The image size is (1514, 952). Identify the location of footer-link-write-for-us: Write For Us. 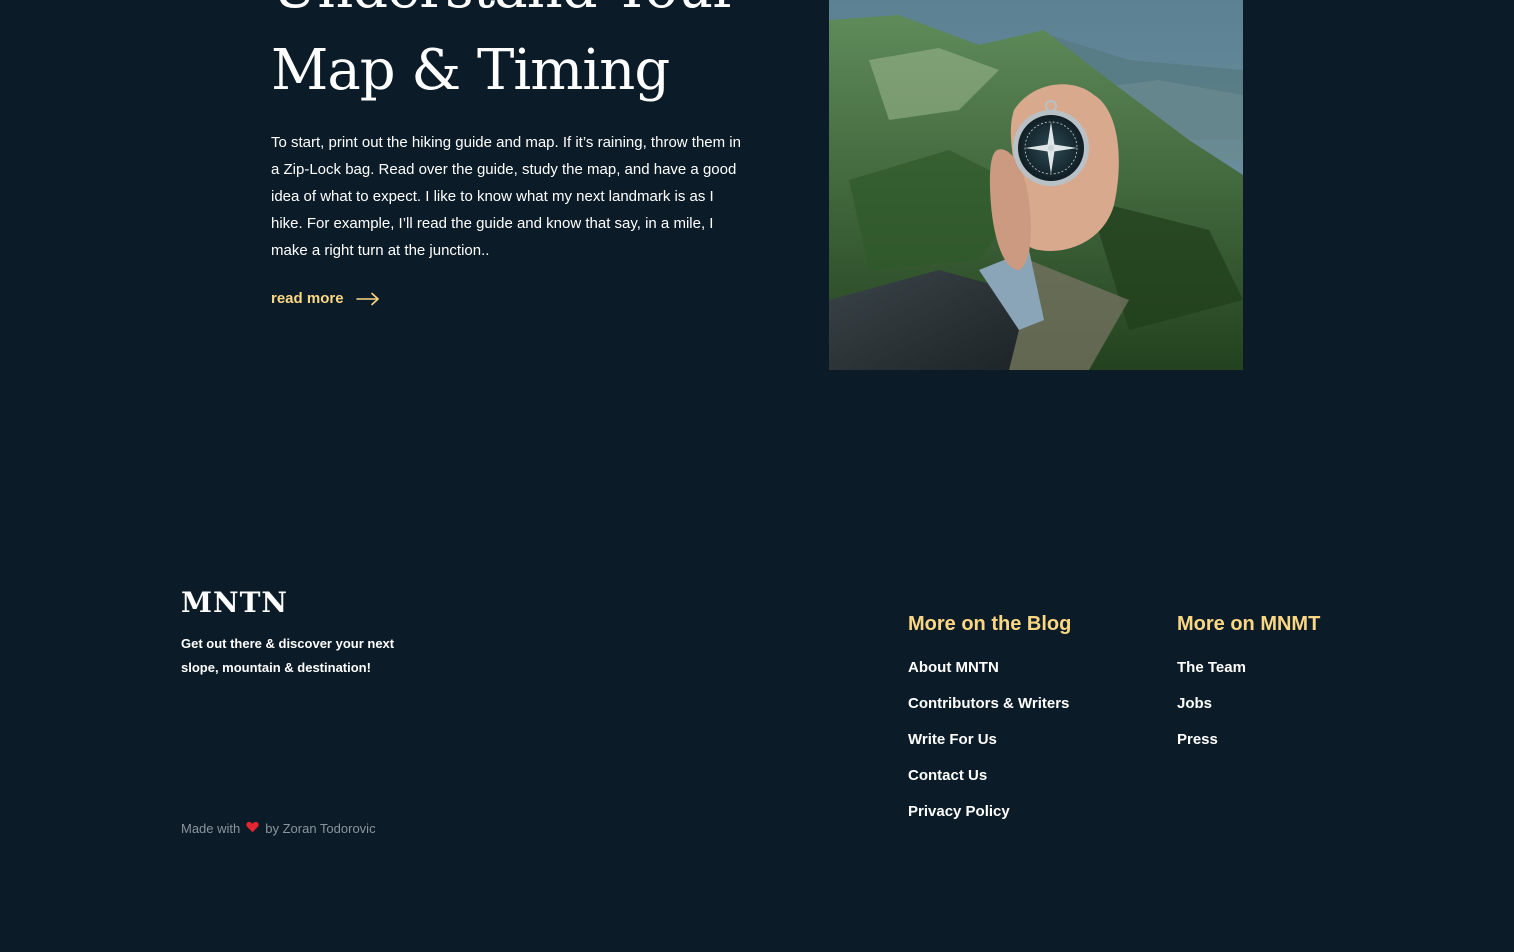
(989, 748).